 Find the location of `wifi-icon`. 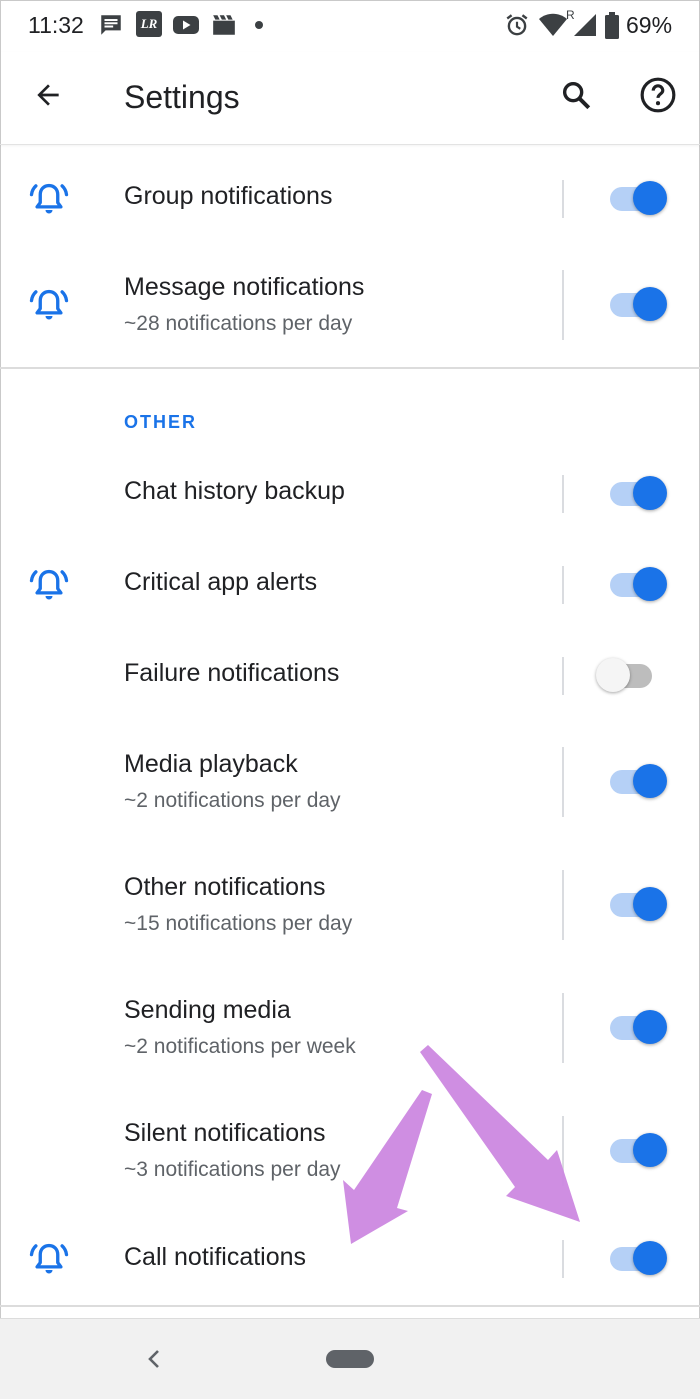

wifi-icon is located at coordinates (553, 27).